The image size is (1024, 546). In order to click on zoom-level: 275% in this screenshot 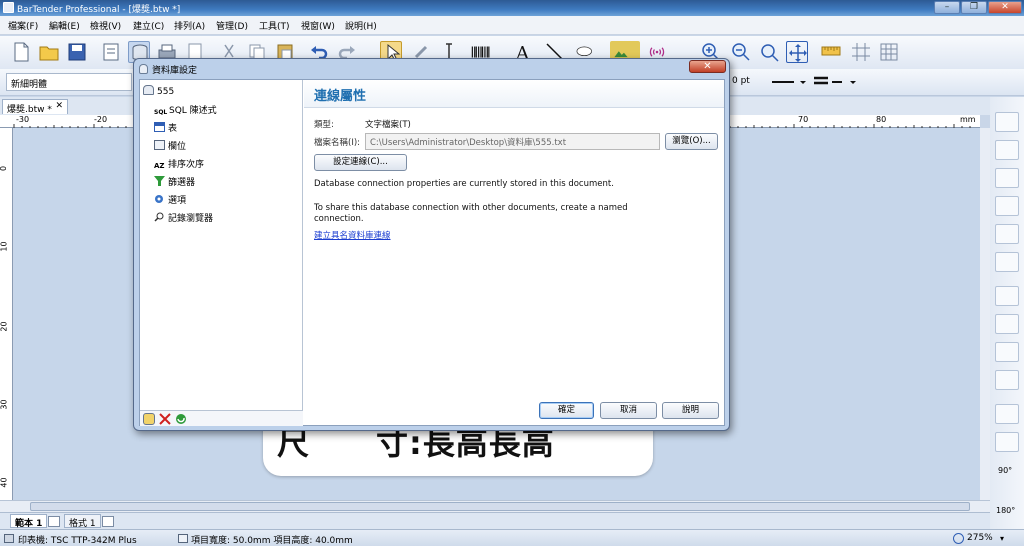, I will do `click(980, 538)`.